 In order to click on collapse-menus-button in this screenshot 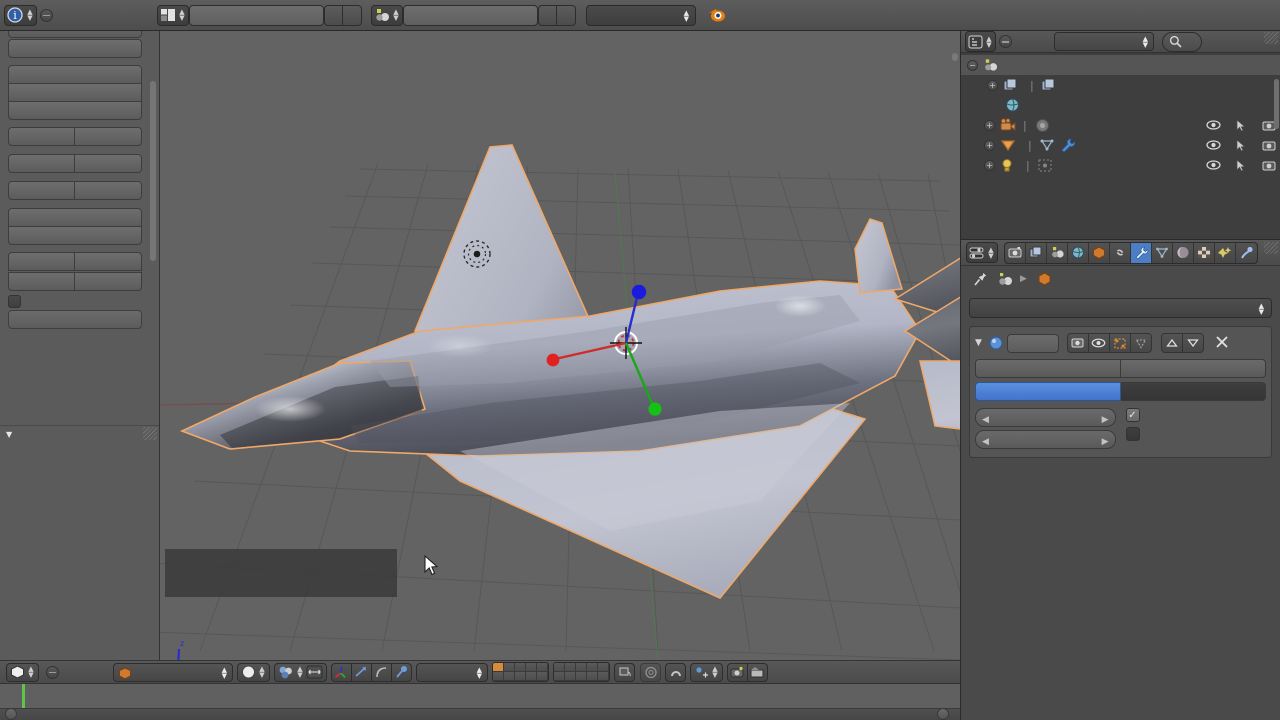, I will do `click(46, 15)`.